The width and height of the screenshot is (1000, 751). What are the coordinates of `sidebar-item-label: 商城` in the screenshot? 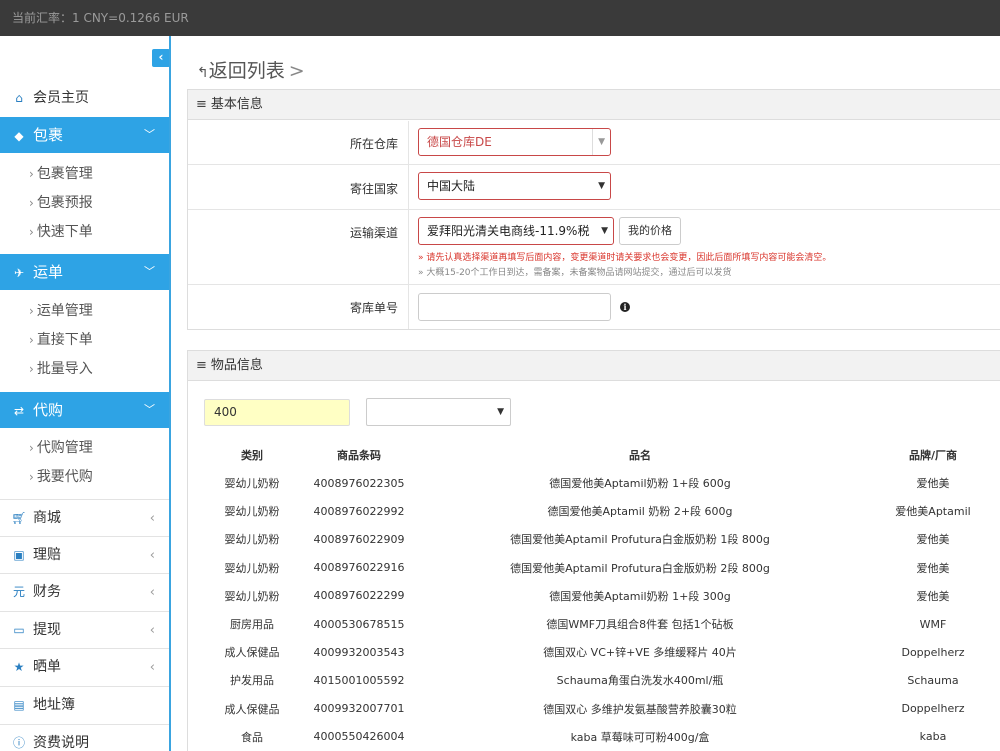 It's located at (47, 518).